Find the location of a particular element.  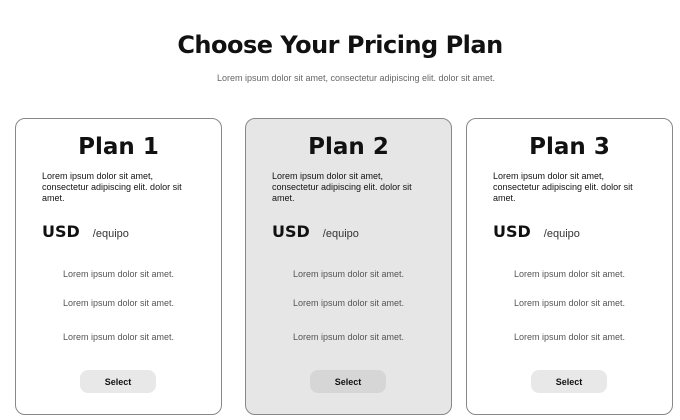

select-plan-1-button: Select is located at coordinates (118, 381).